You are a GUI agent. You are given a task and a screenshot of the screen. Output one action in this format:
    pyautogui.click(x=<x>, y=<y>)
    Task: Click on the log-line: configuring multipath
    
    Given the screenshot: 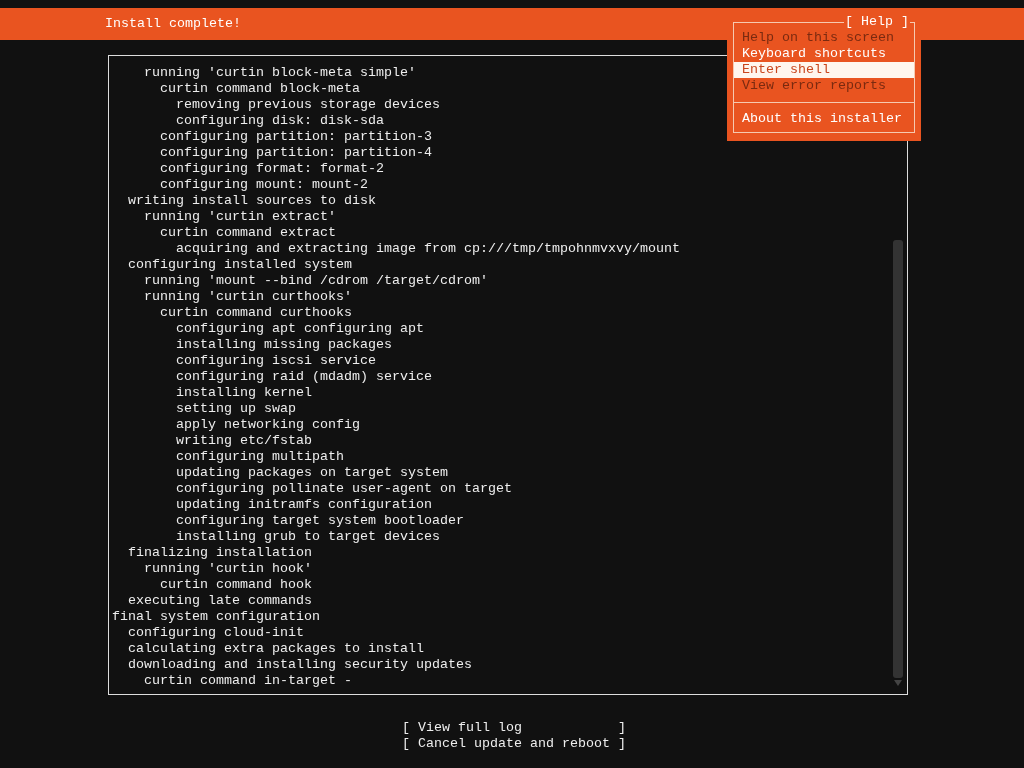 What is the action you would take?
    pyautogui.click(x=260, y=457)
    